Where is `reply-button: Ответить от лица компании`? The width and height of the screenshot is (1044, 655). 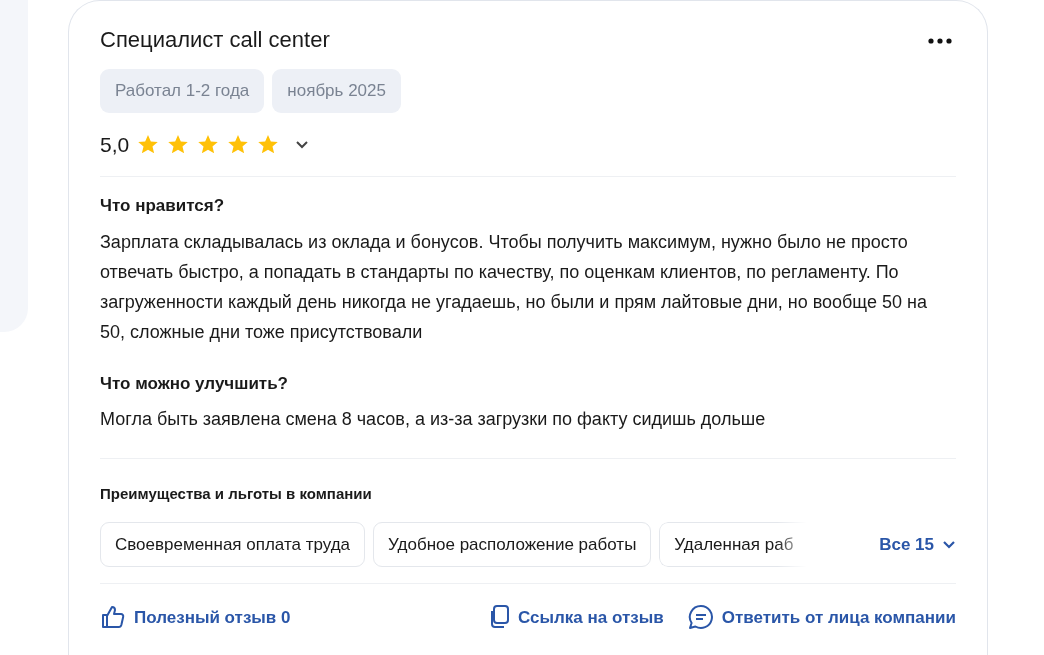 reply-button: Ответить от лица компании is located at coordinates (821, 617).